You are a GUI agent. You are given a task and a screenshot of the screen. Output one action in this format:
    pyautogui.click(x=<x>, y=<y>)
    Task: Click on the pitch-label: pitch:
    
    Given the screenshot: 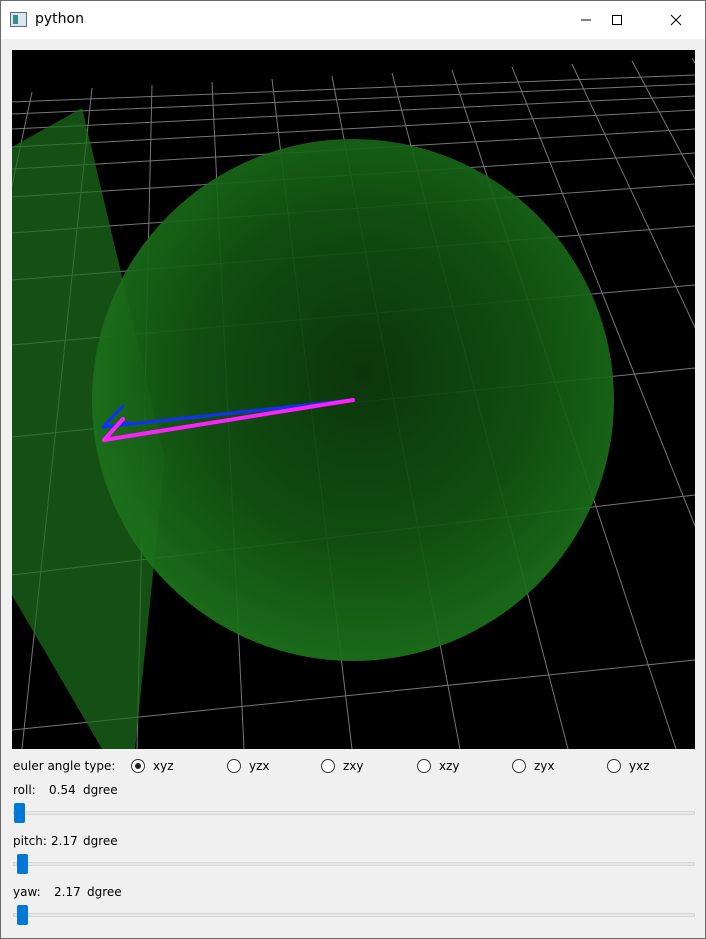 What is the action you would take?
    pyautogui.click(x=30, y=841)
    